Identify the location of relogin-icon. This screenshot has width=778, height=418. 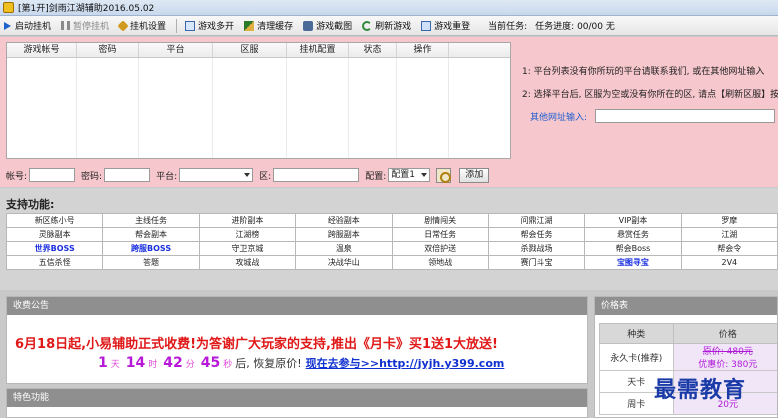
(426, 25).